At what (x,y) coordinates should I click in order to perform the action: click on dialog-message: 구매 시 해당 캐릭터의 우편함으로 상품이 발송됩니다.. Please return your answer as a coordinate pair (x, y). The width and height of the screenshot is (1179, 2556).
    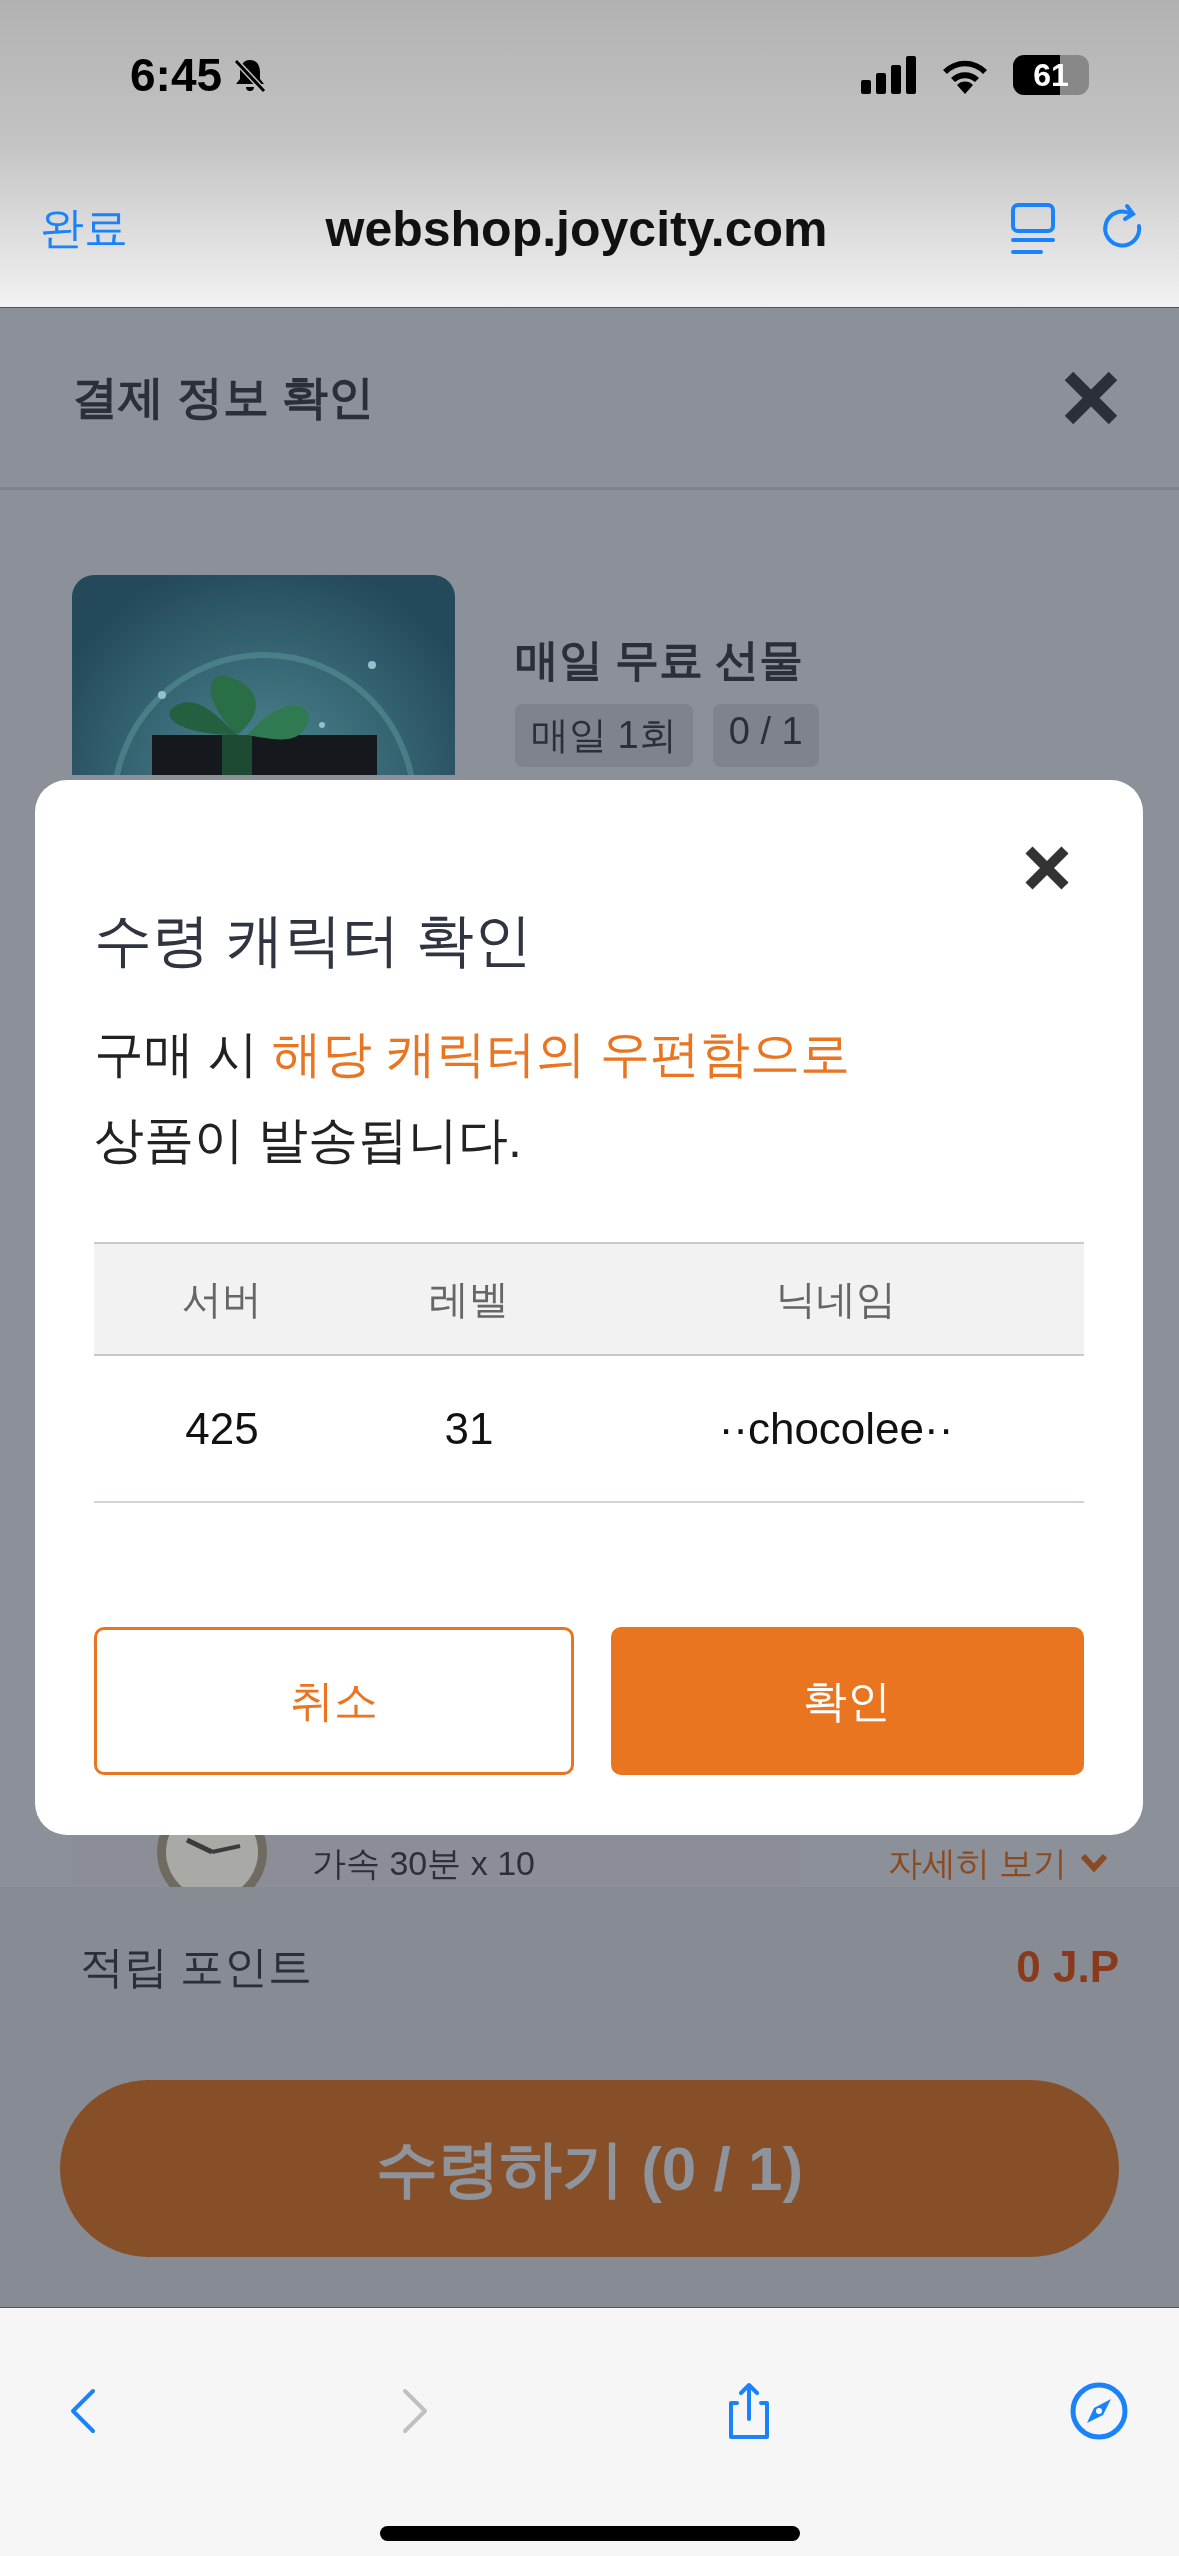
    Looking at the image, I should click on (472, 1097).